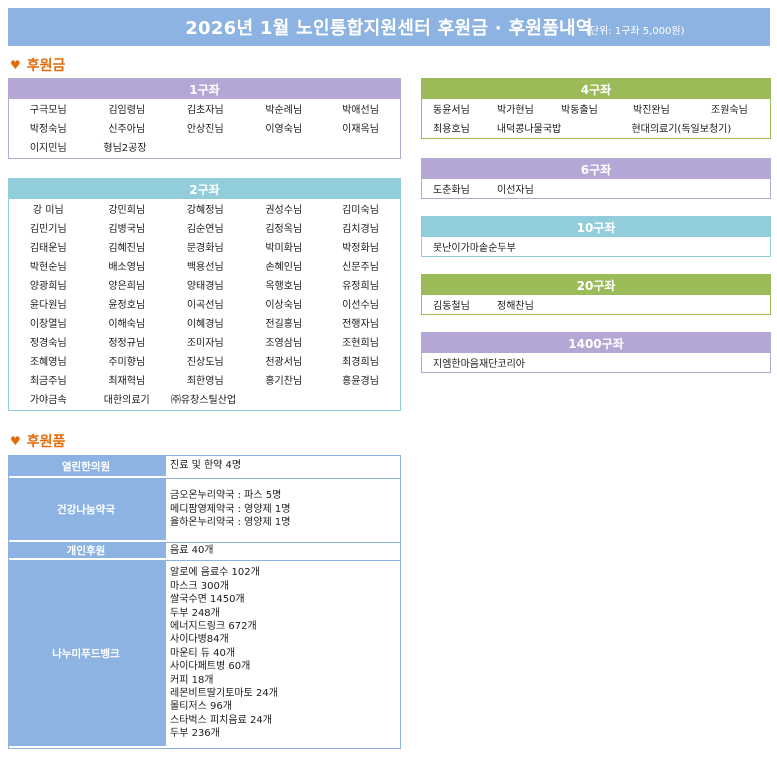 The height and width of the screenshot is (757, 777). I want to click on group-header: 2구좌, so click(204, 189).